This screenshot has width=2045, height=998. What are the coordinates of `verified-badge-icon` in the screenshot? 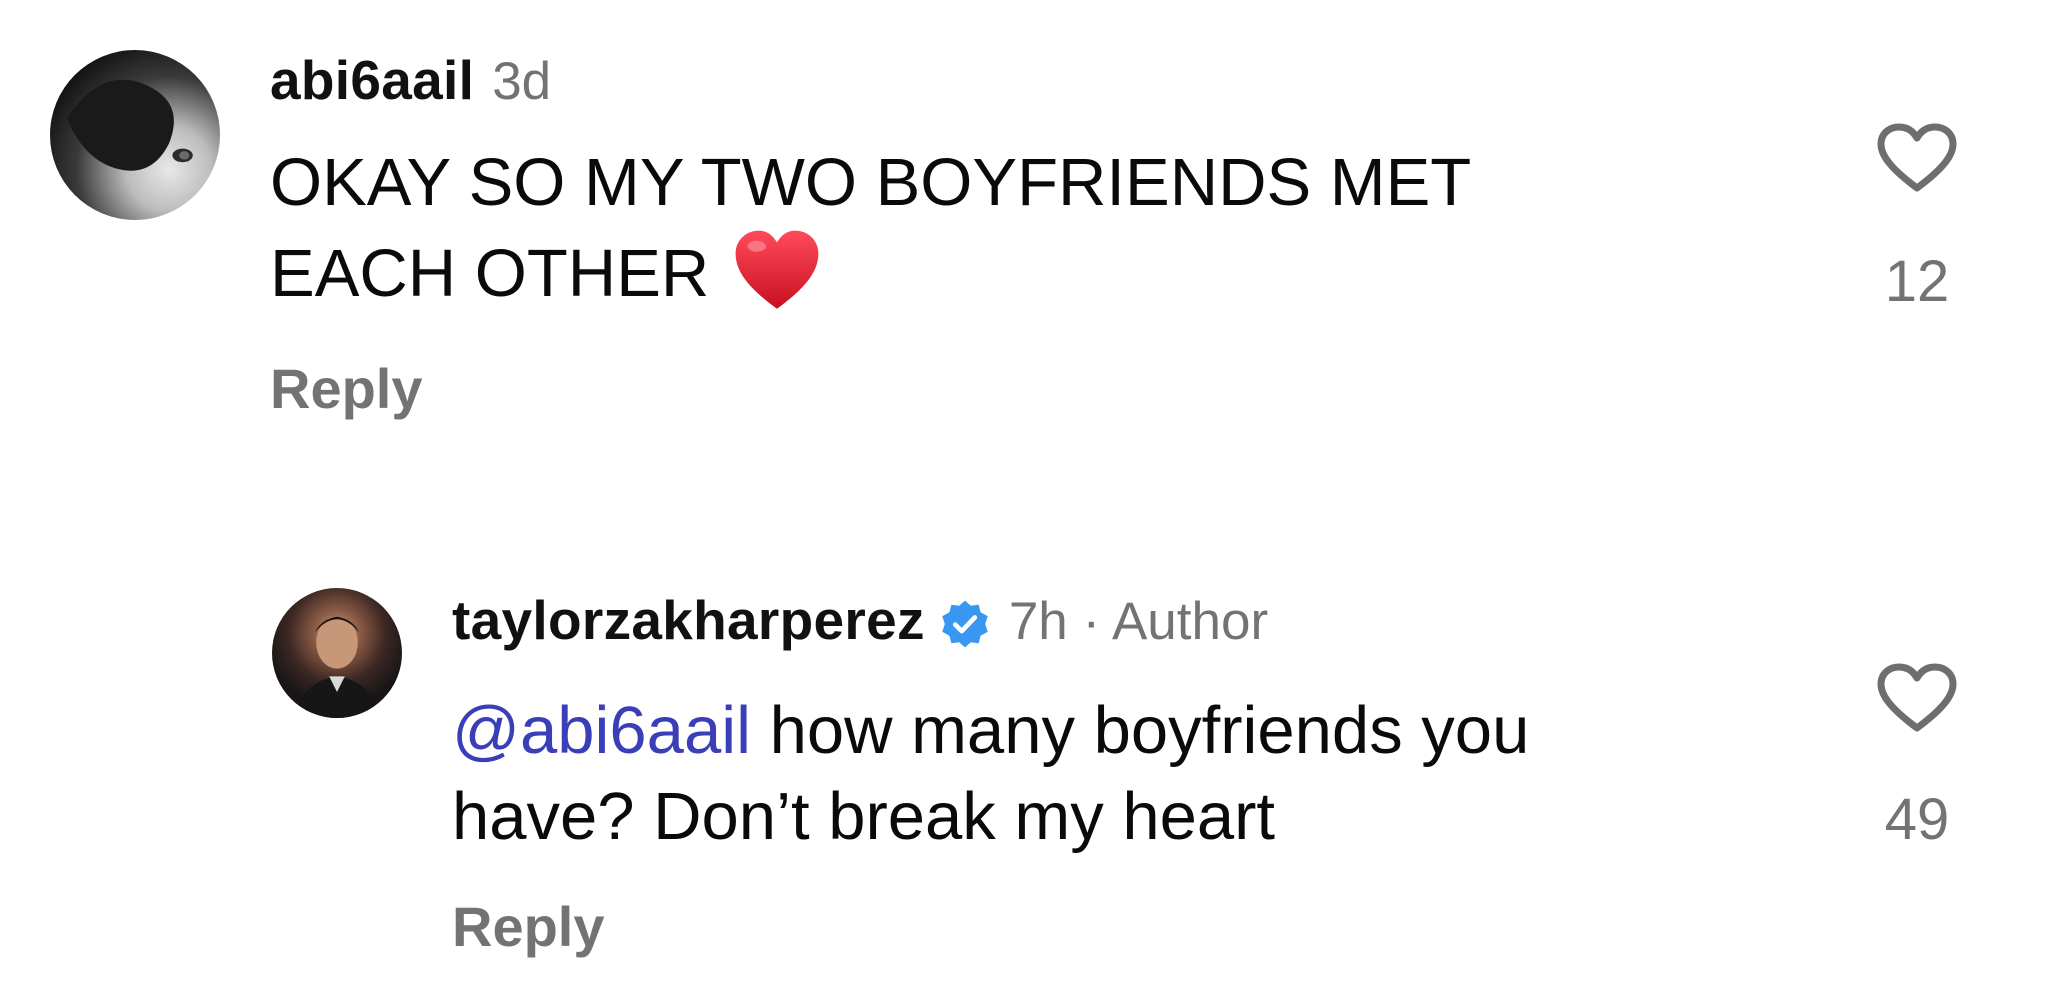 It's located at (965, 624).